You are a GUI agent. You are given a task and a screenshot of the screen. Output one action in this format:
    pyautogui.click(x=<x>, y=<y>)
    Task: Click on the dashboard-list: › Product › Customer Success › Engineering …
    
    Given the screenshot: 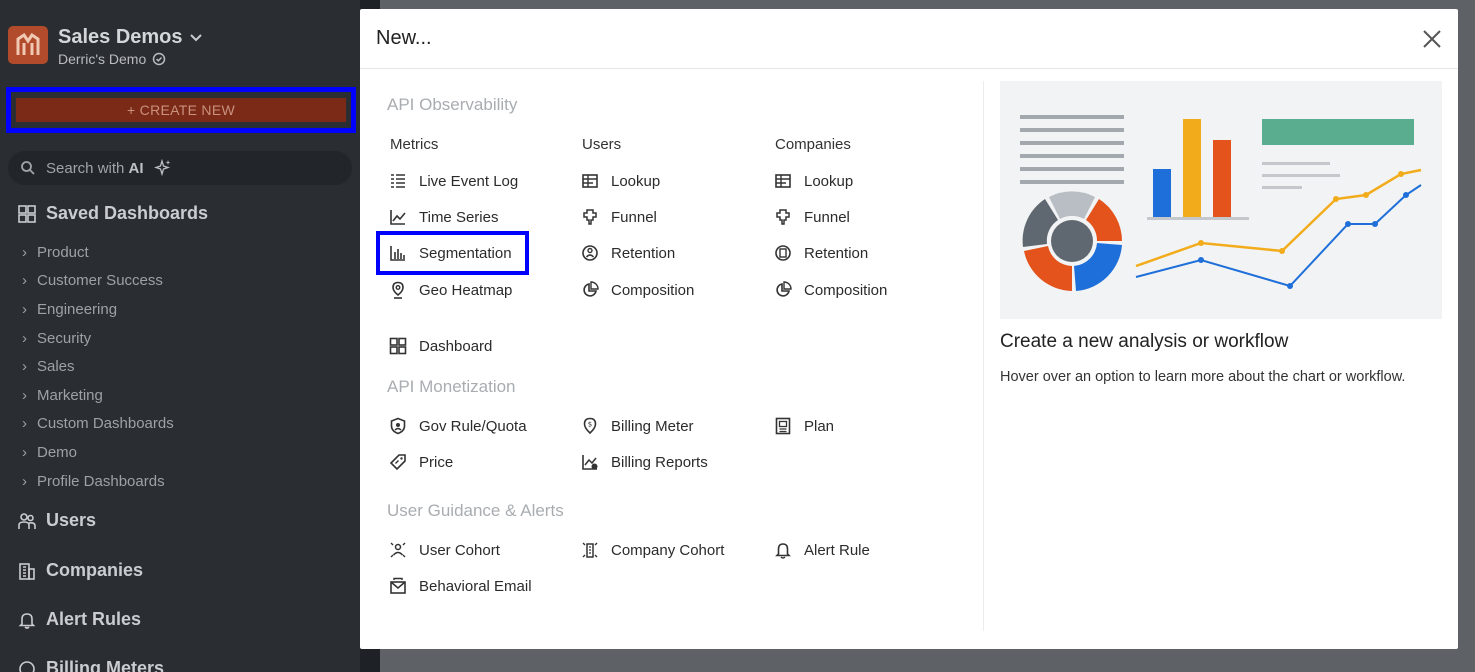 What is the action you would take?
    pyautogui.click(x=98, y=366)
    